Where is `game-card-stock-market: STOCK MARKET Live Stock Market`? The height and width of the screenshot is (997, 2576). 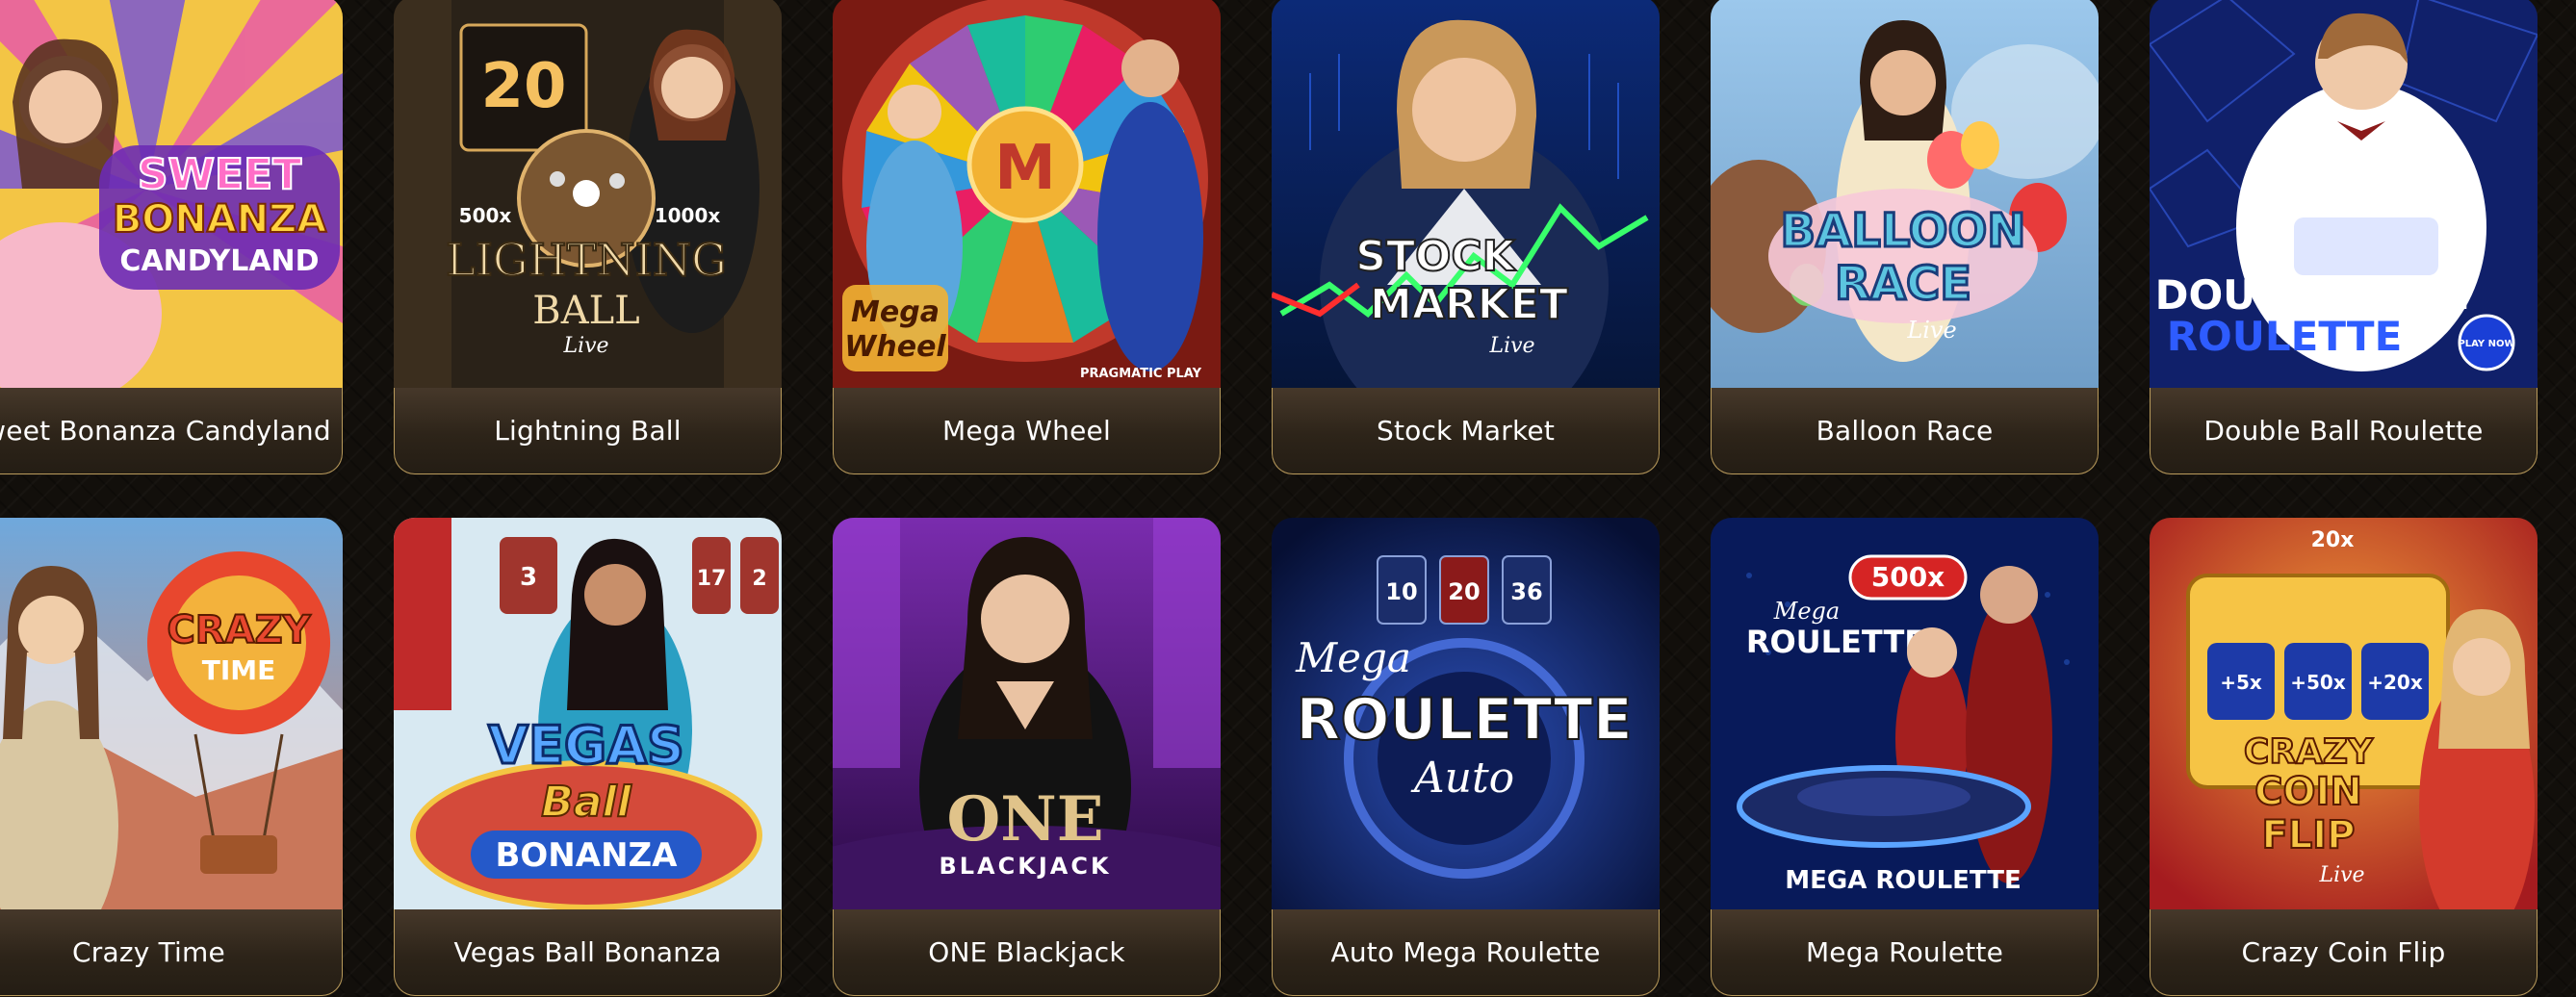 game-card-stock-market: STOCK MARKET Live Stock Market is located at coordinates (1466, 237).